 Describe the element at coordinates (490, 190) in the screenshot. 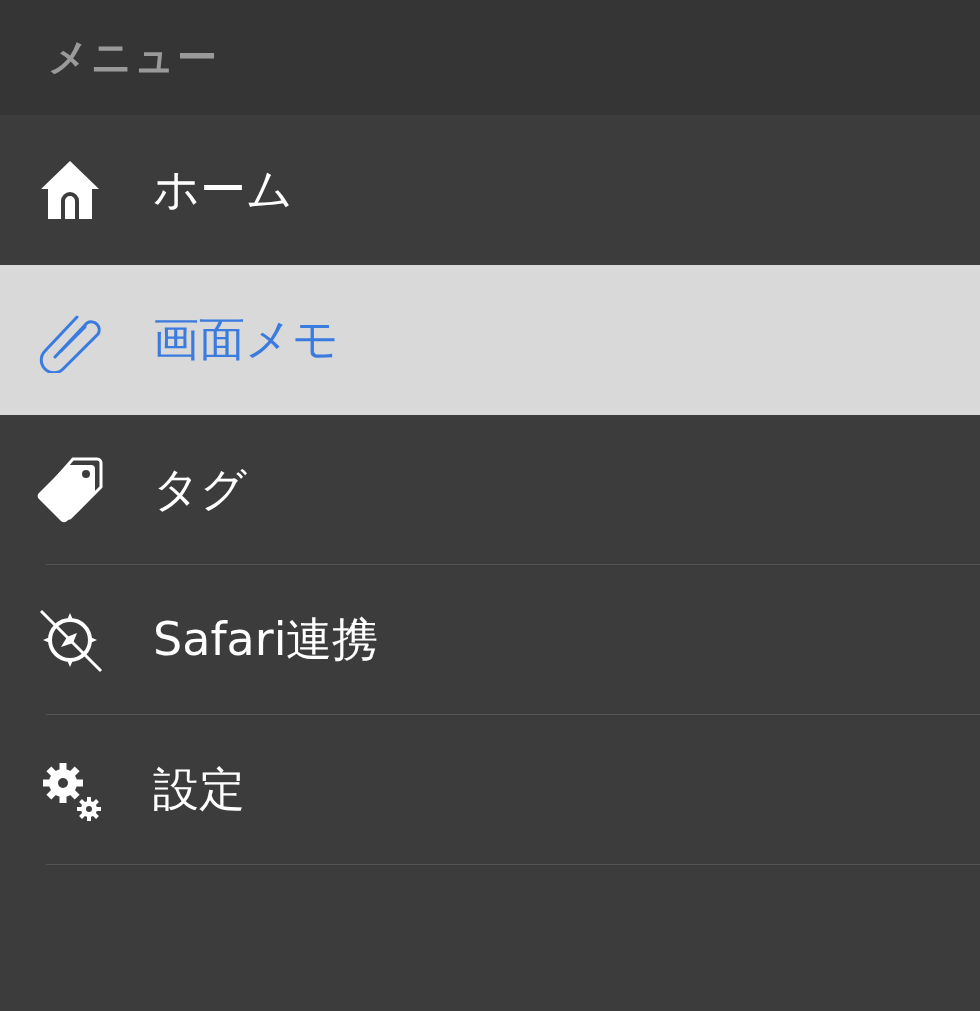

I see `menu-item: ホーム` at that location.